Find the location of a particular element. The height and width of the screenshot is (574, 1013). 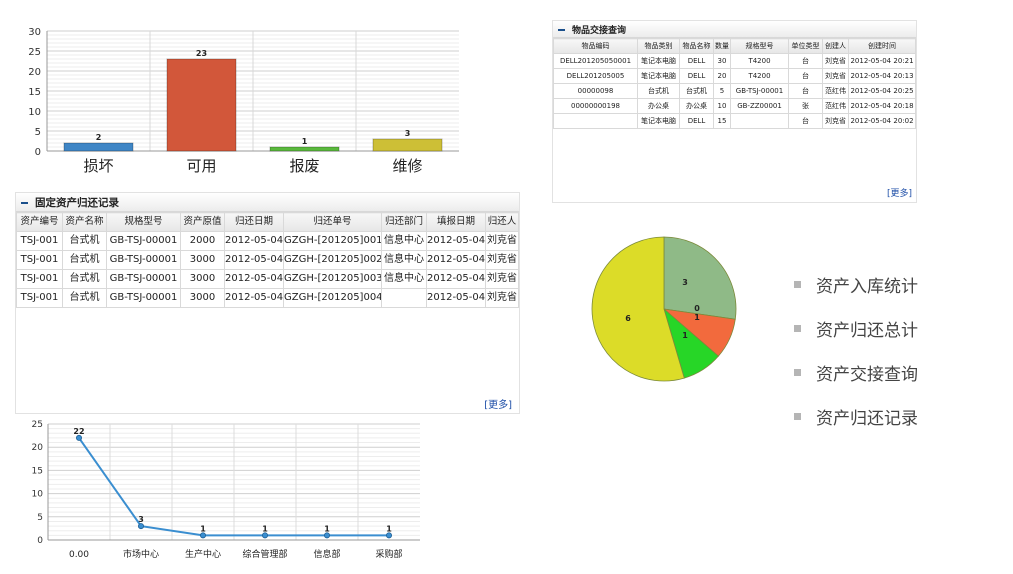

department-line-chart: 0 5 10 15 20 25 22 0.00 3 市场中心 1 生产中心 1 综合管理部 1 信息部 1 采购部 is located at coordinates (226, 490).